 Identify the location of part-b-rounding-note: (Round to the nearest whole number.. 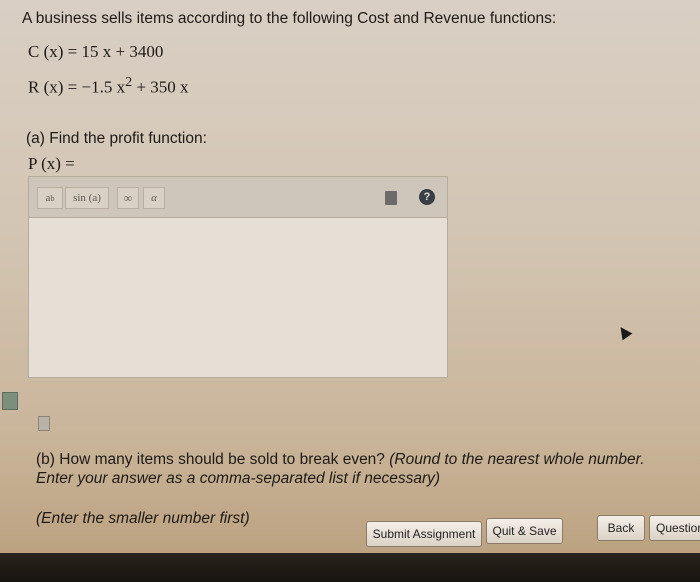
(517, 459).